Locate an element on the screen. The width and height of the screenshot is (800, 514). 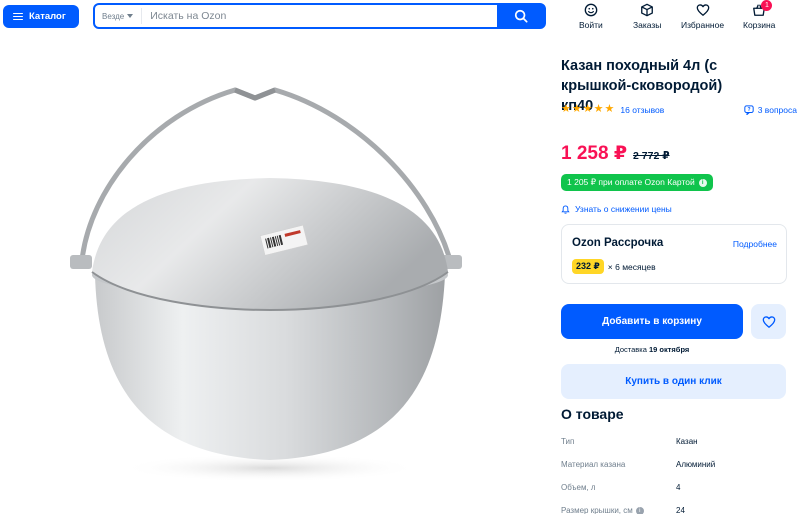
spec-value: Казан is located at coordinates (687, 441).